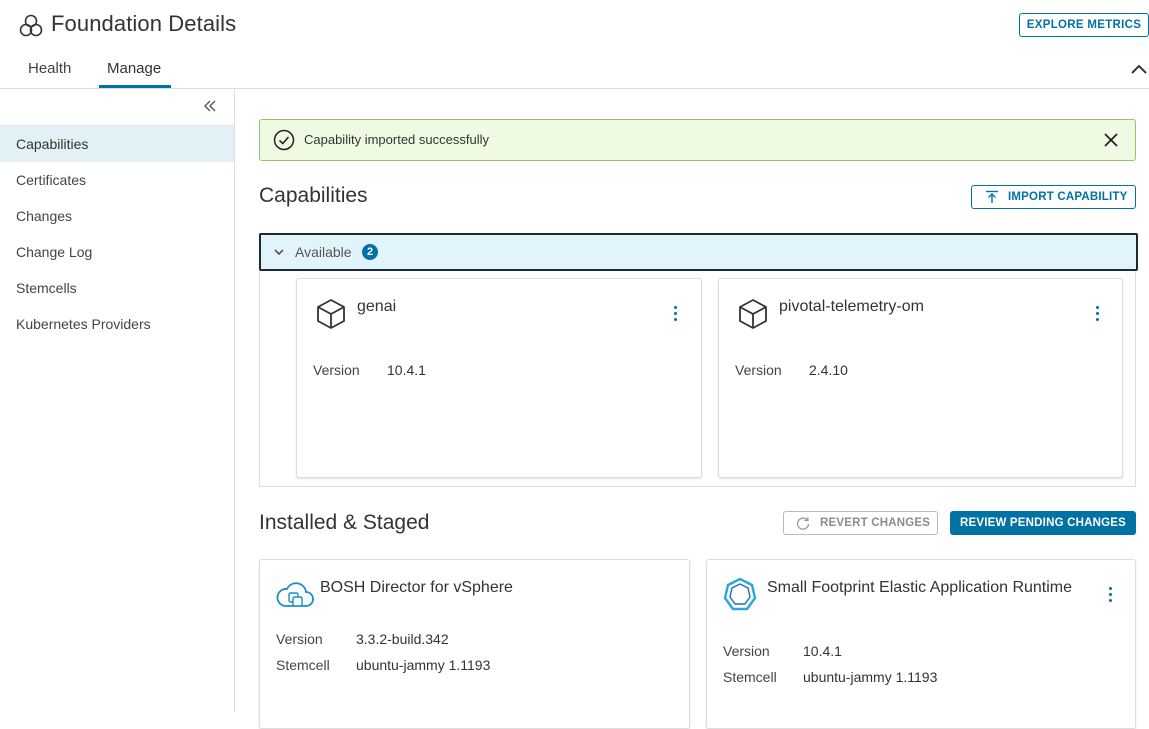 The image size is (1149, 729). Describe the element at coordinates (210, 106) in the screenshot. I see `double-chevron-left-icon` at that location.